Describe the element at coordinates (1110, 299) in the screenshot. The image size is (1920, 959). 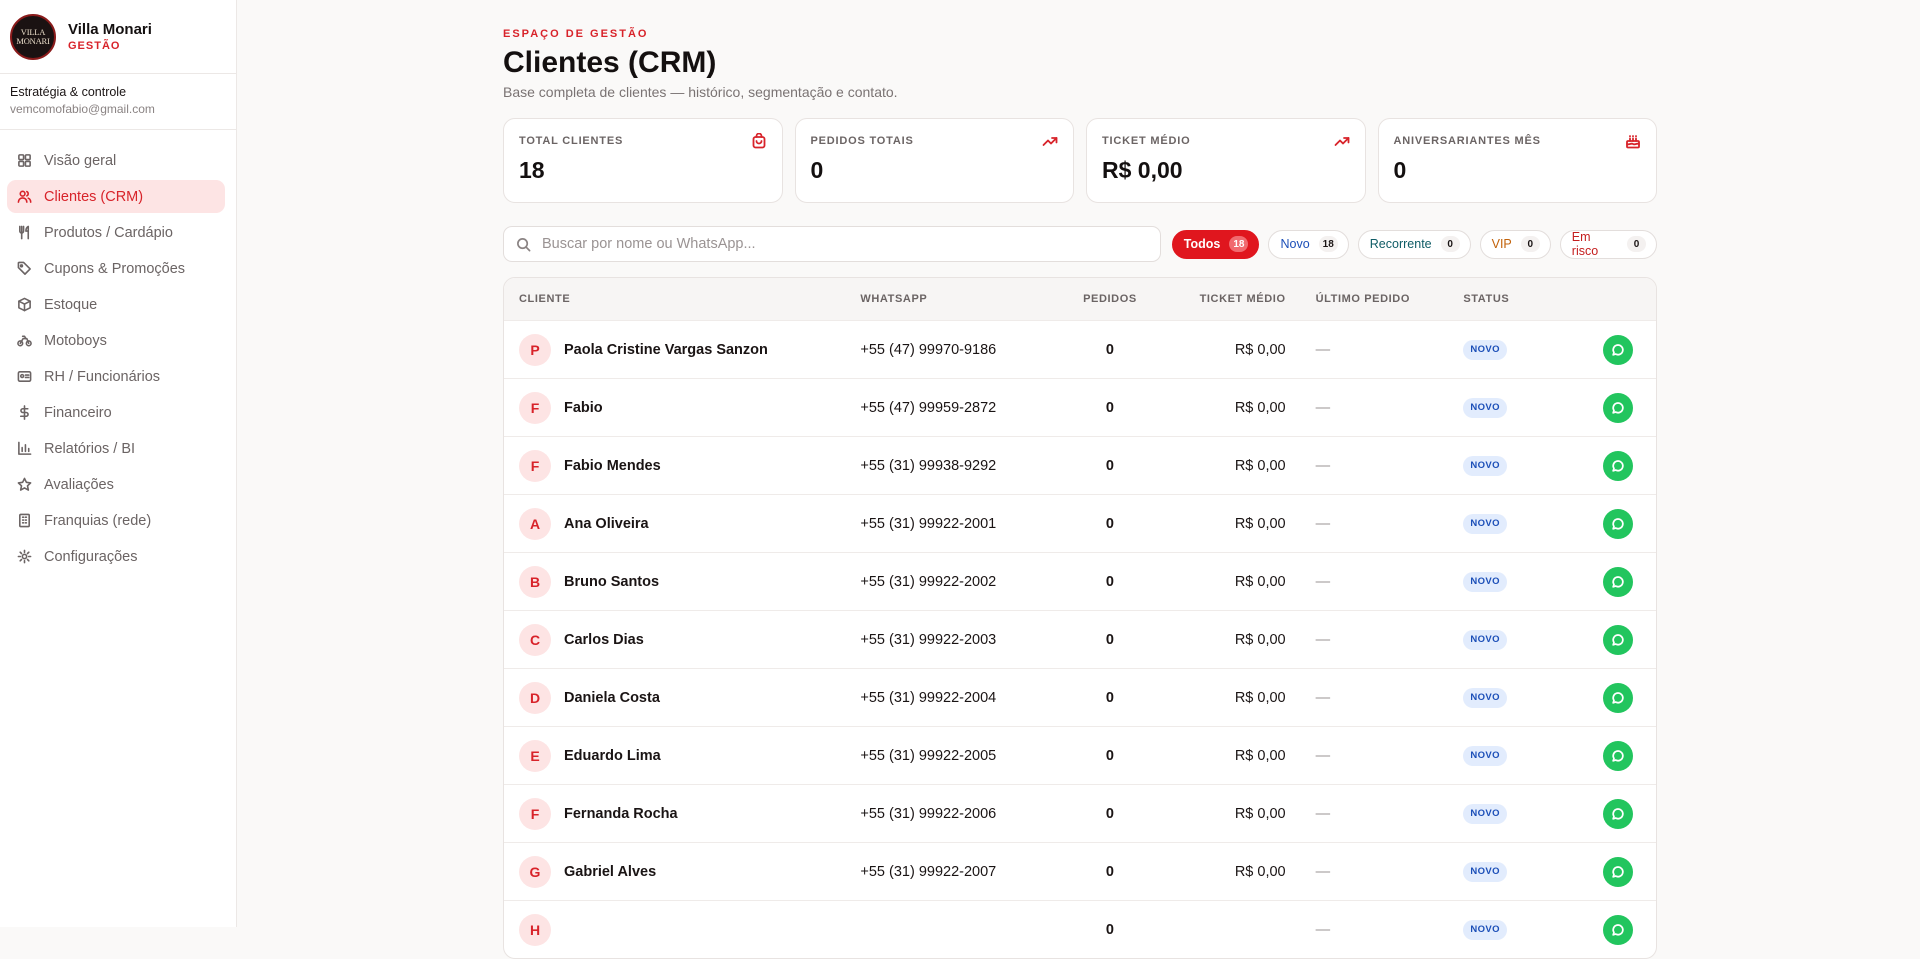
I see `column-header-pedidos: PEDIDOS` at that location.